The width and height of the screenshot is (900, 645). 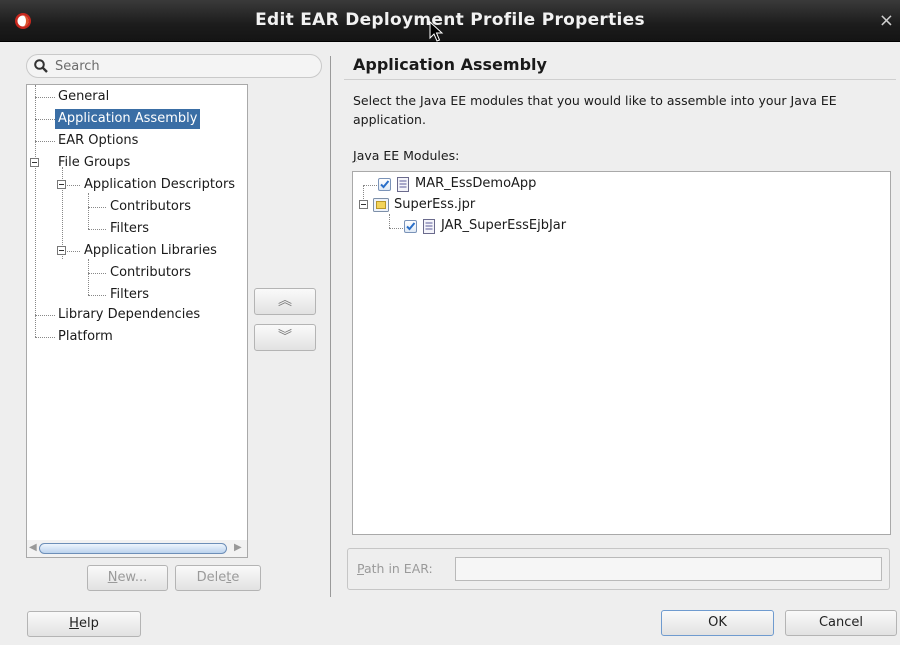 What do you see at coordinates (94, 163) in the screenshot?
I see `tree-item-file-groups: File Groups` at bounding box center [94, 163].